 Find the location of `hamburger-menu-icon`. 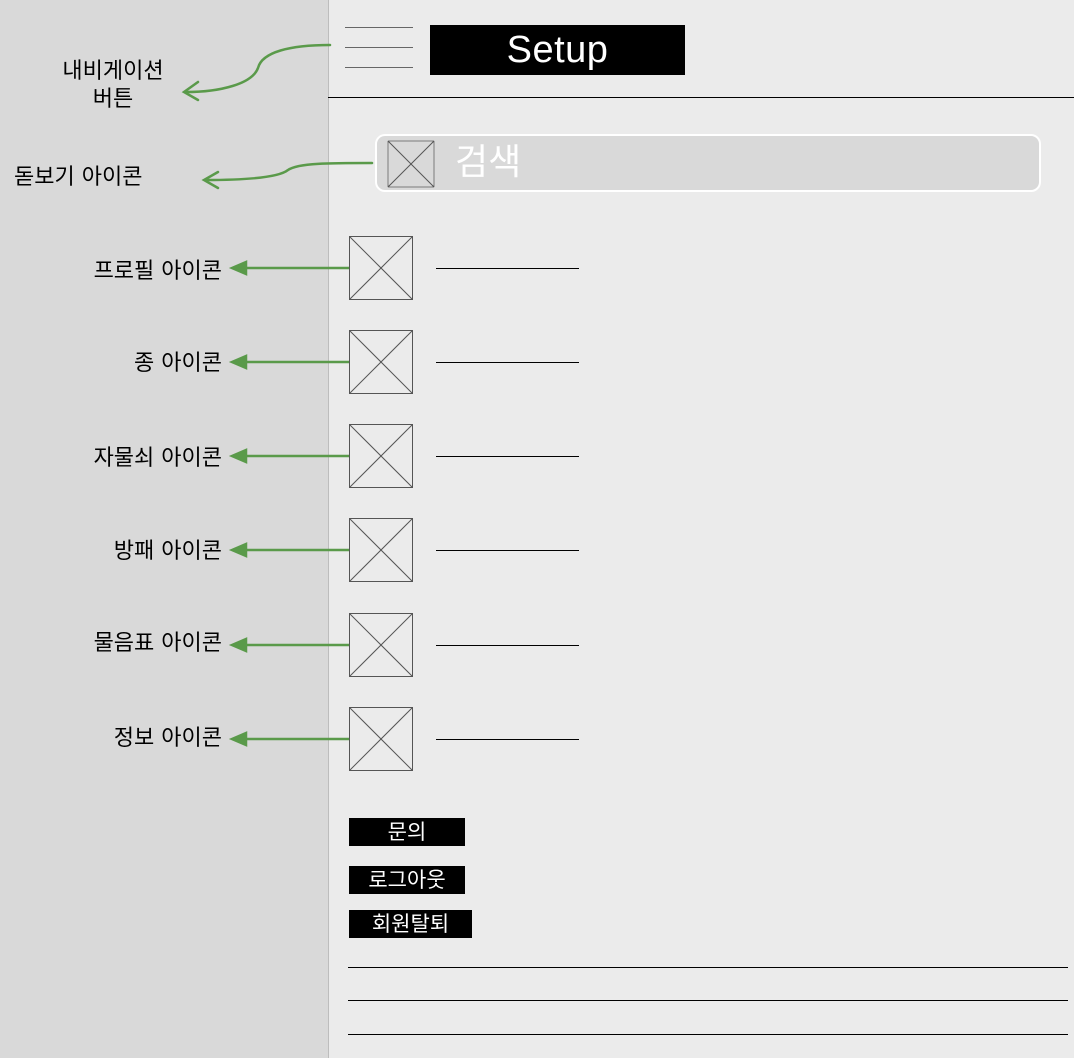

hamburger-menu-icon is located at coordinates (379, 48).